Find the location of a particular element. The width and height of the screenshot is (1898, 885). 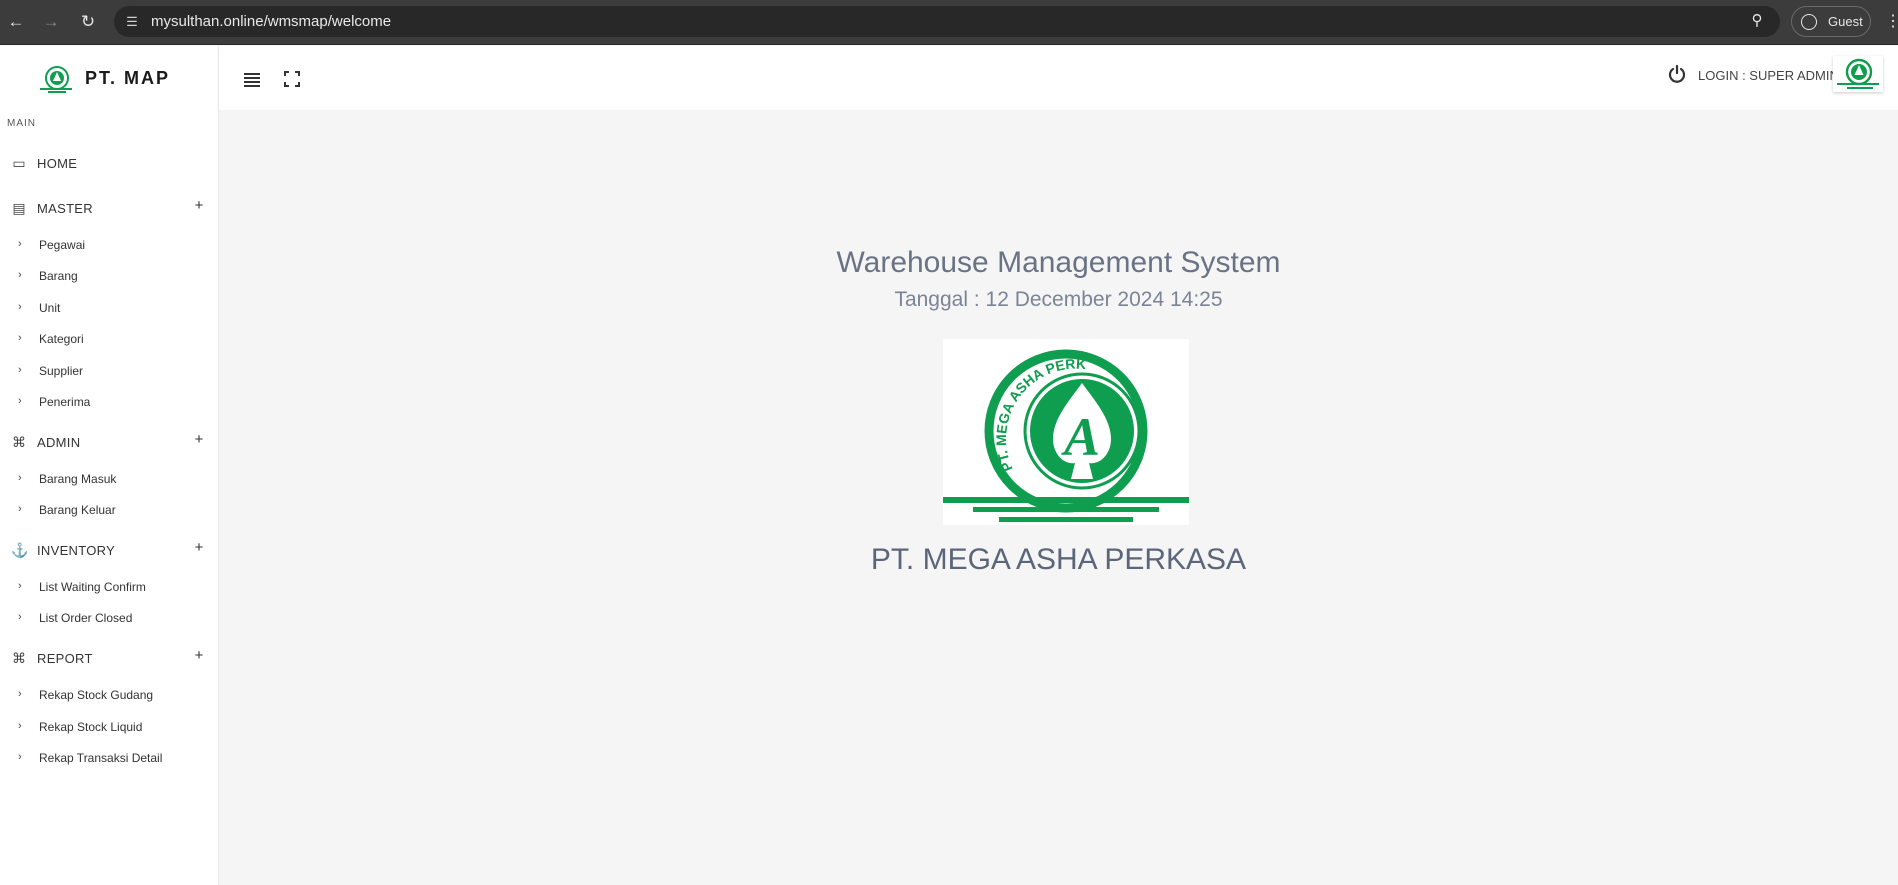

sidebar-subitem-penerima: › Penerima is located at coordinates (109, 403).